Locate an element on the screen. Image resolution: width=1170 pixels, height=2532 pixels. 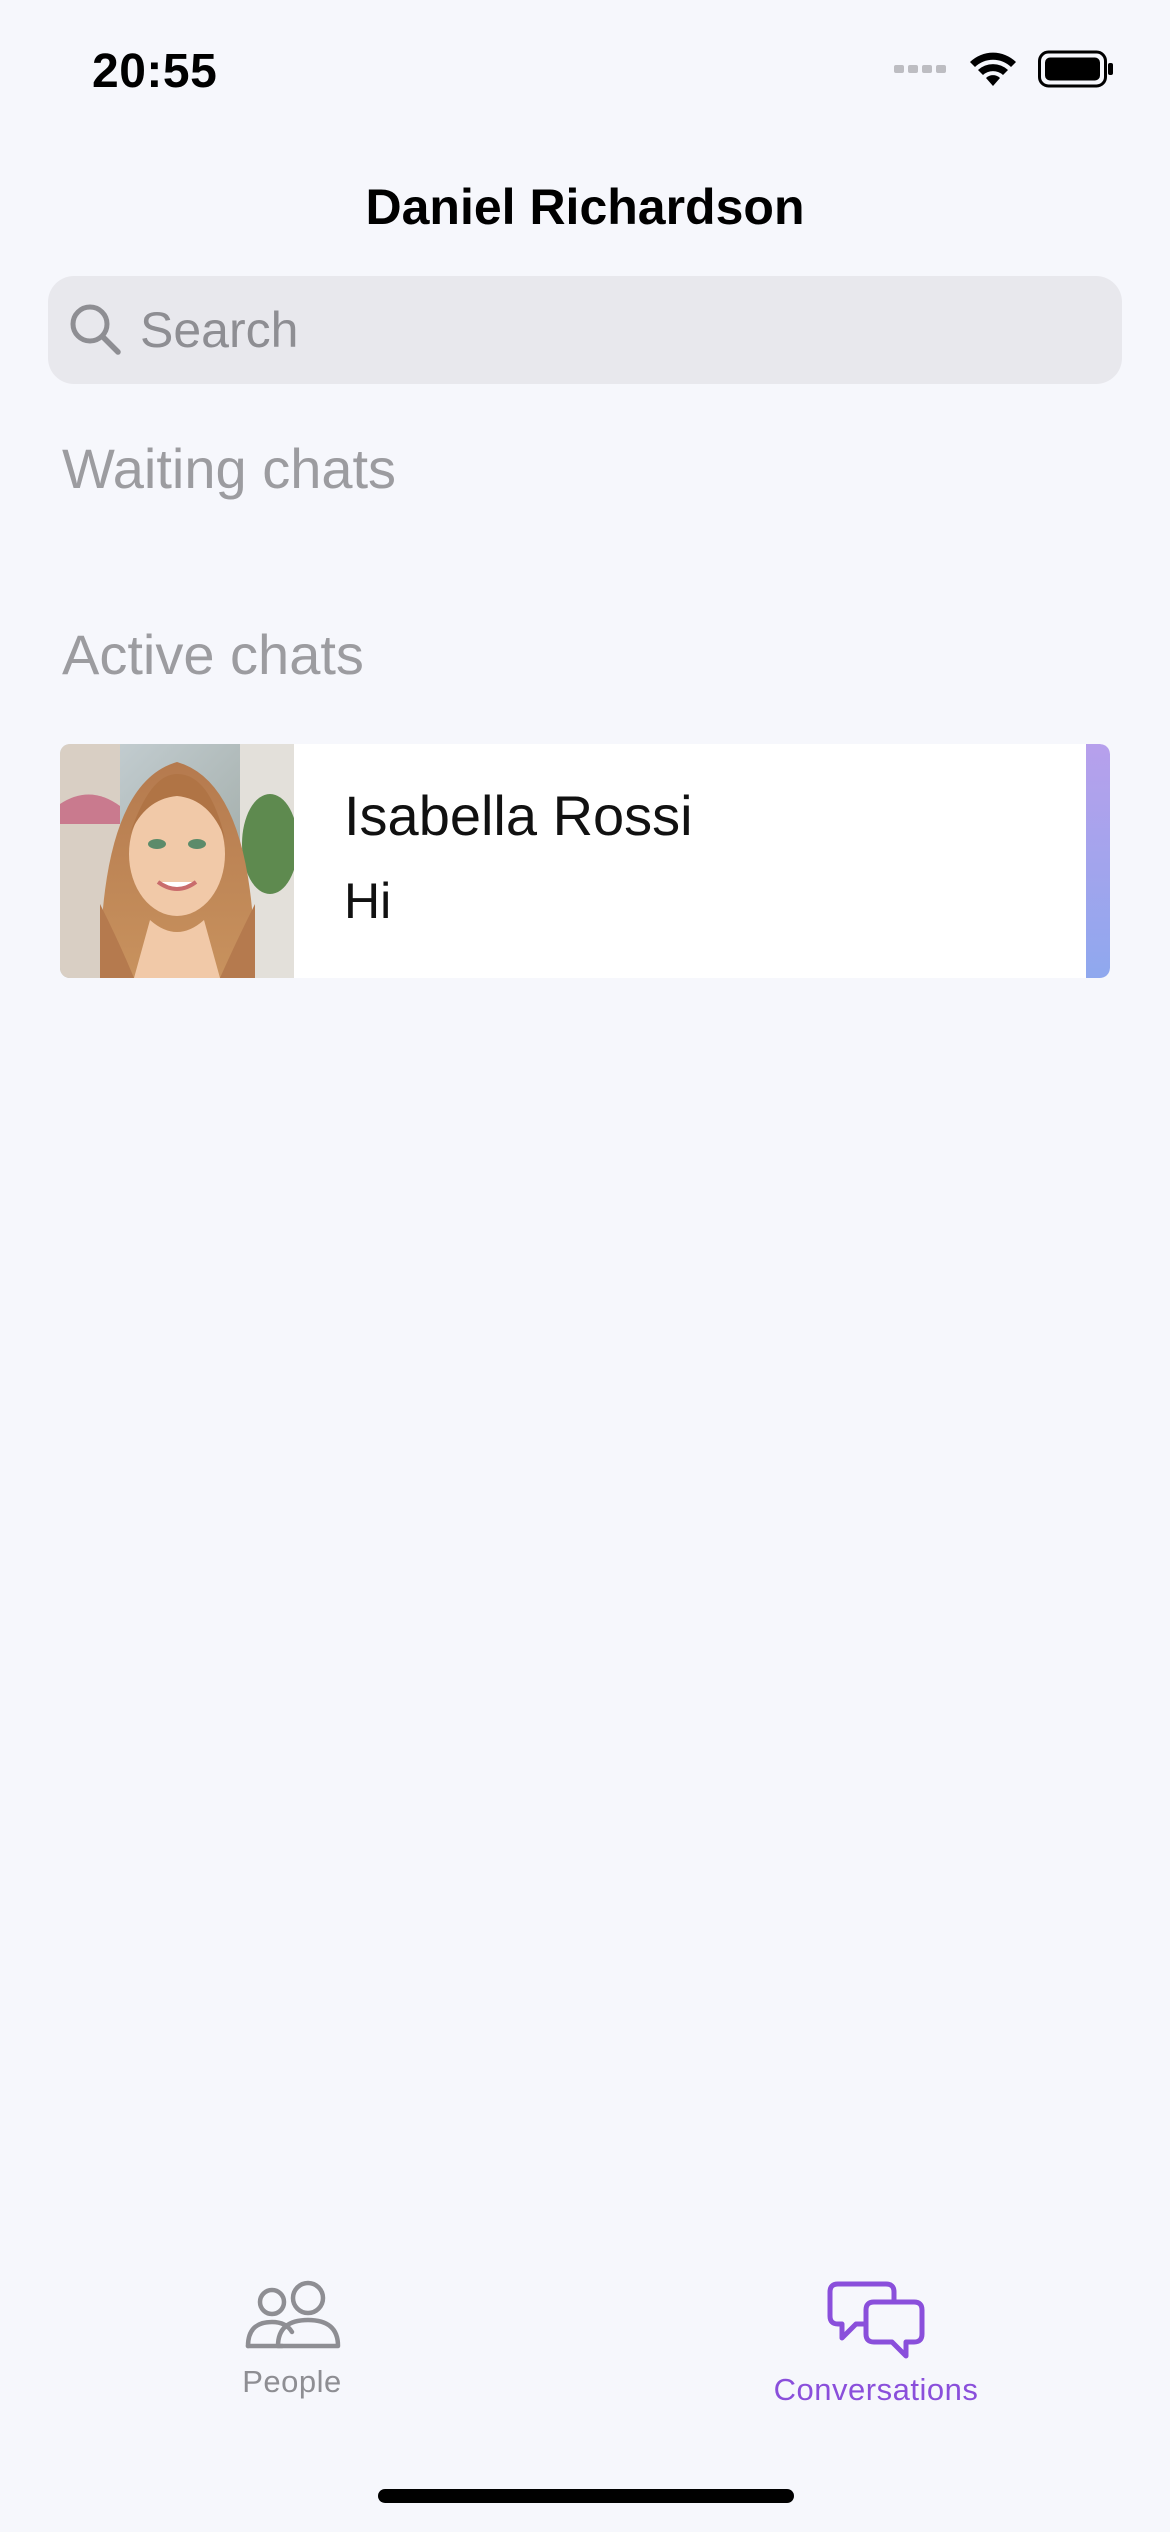
chat-list-item: Isabella Rossi Hi is located at coordinates (585, 861).